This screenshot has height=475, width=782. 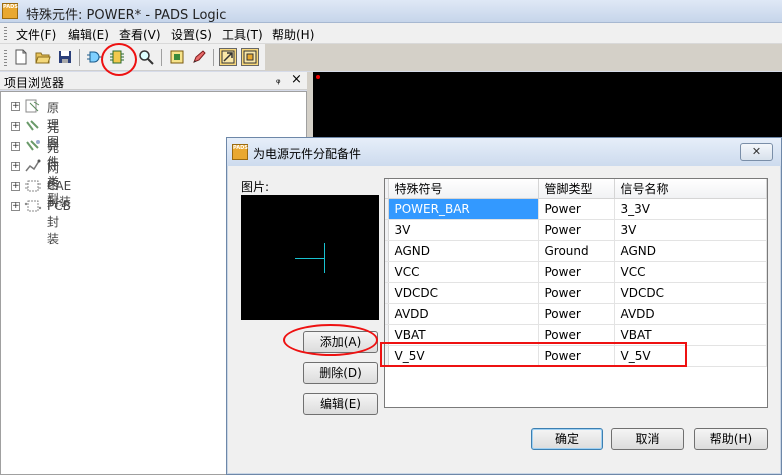 I want to click on table-row: AGND Ground AGND, so click(x=576, y=251).